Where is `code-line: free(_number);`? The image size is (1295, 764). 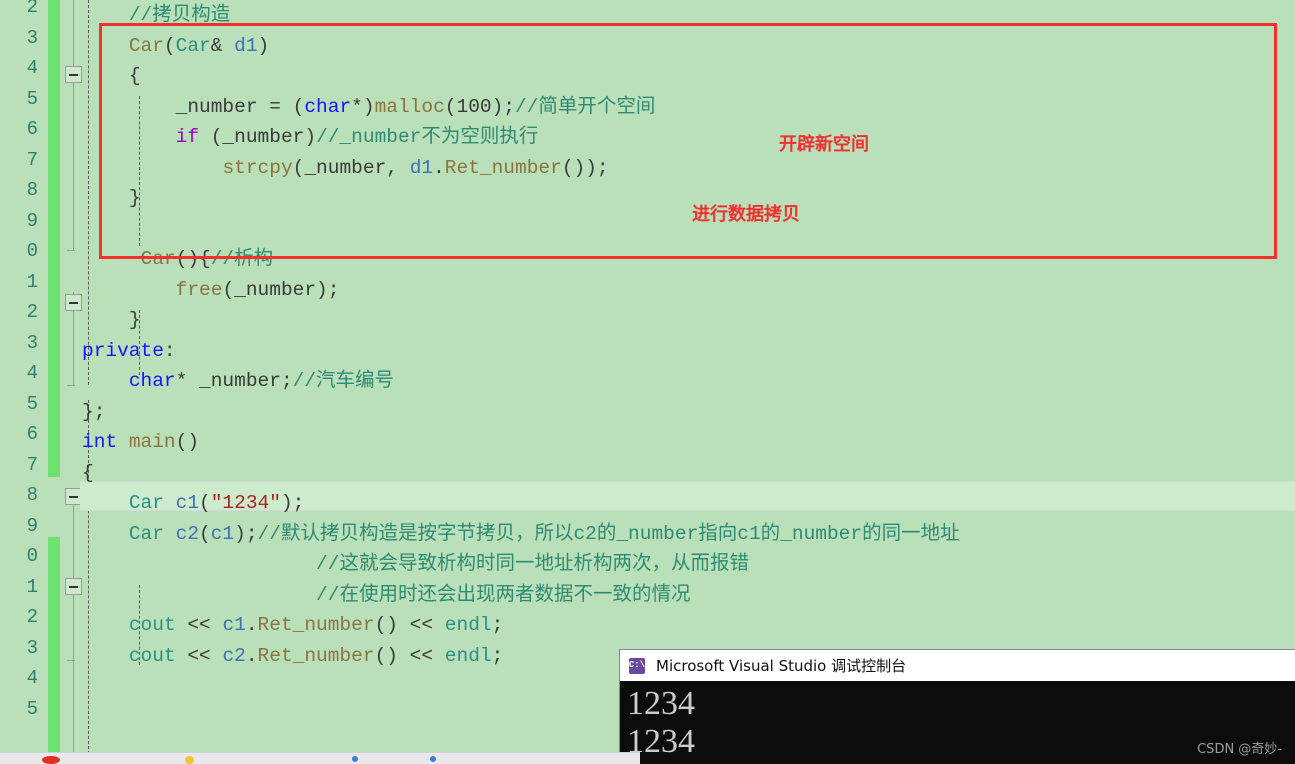 code-line: free(_number); is located at coordinates (688, 290).